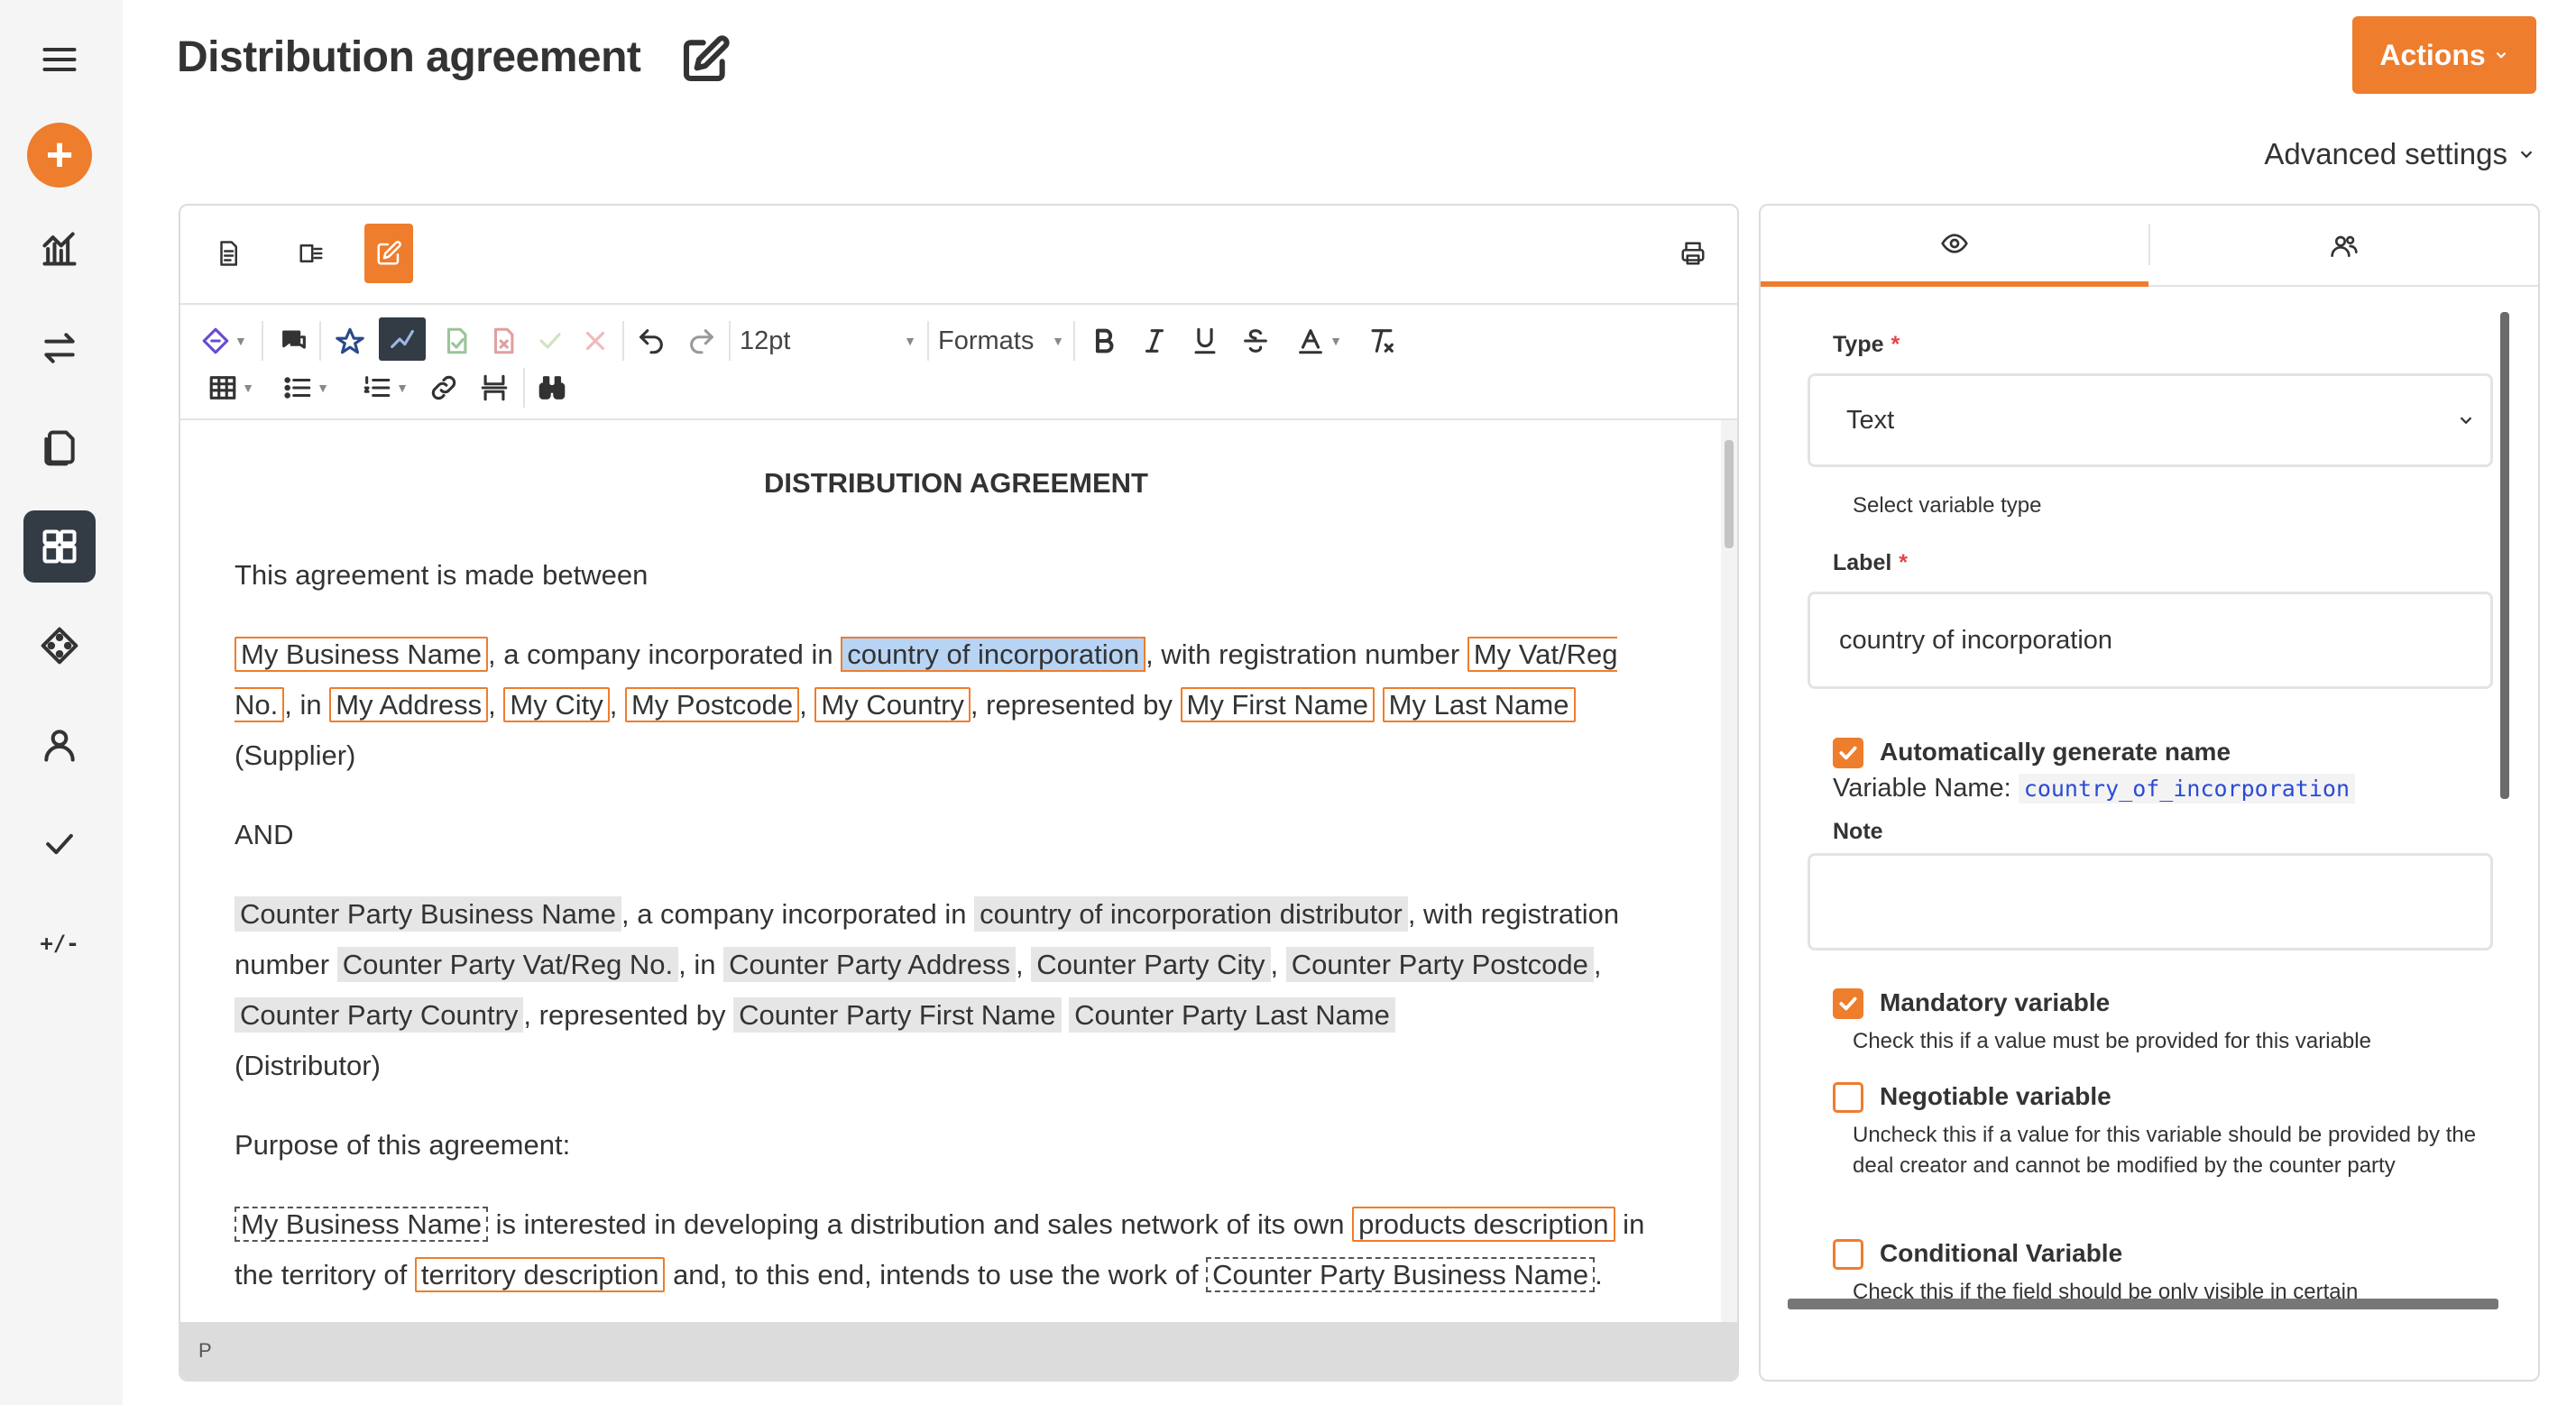  I want to click on tab-visibility, so click(1954, 246).